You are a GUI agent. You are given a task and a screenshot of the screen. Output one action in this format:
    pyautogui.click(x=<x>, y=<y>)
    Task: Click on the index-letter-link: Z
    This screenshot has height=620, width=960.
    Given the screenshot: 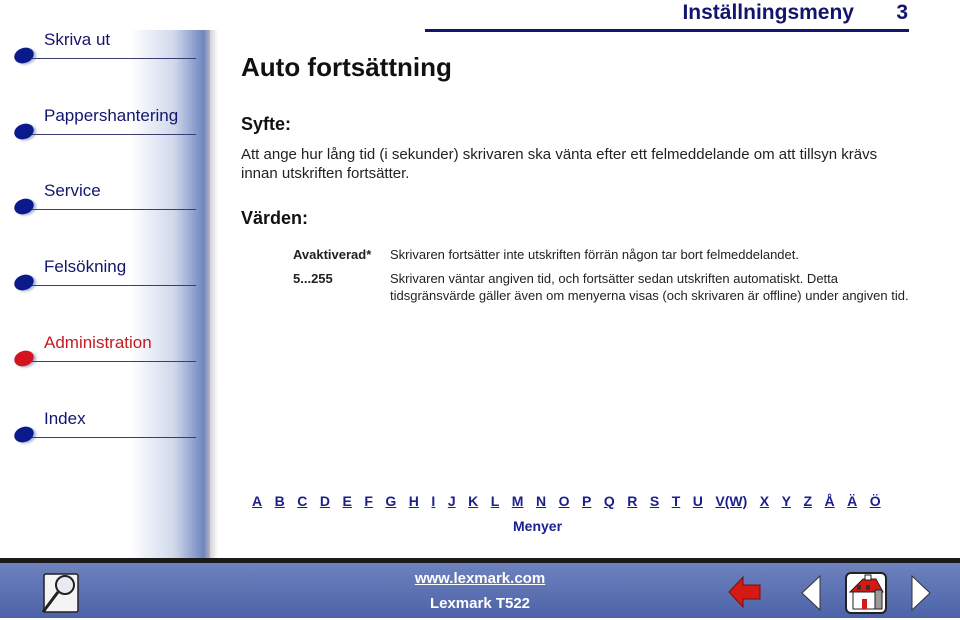 What is the action you would take?
    pyautogui.click(x=807, y=501)
    